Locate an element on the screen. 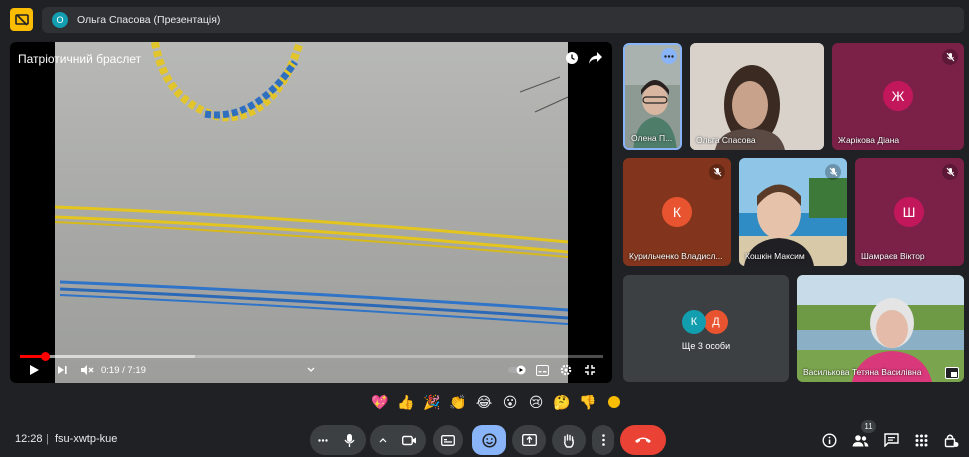 This screenshot has width=969, height=457. more-vert-icon is located at coordinates (603, 440).